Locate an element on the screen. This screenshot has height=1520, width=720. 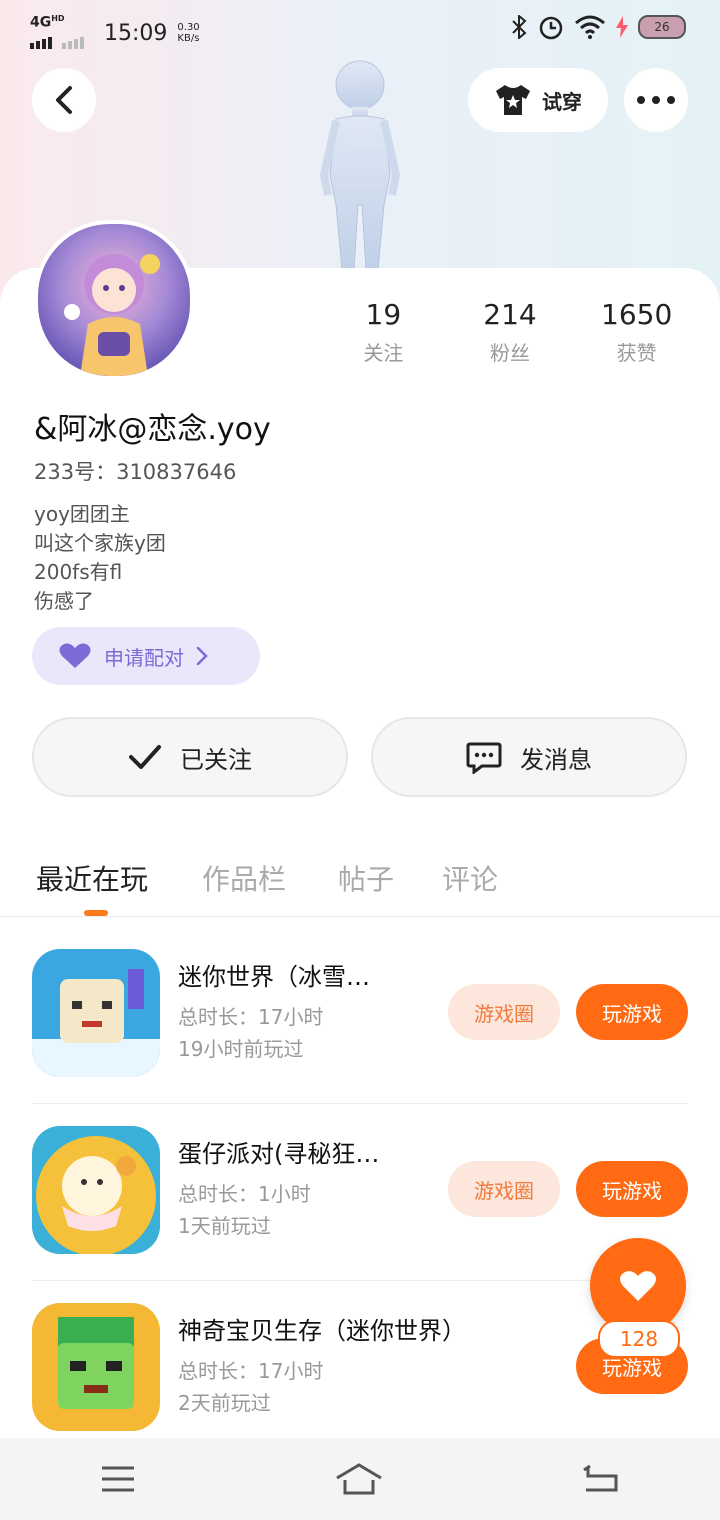
followed-button: 已关注 is located at coordinates (190, 757).